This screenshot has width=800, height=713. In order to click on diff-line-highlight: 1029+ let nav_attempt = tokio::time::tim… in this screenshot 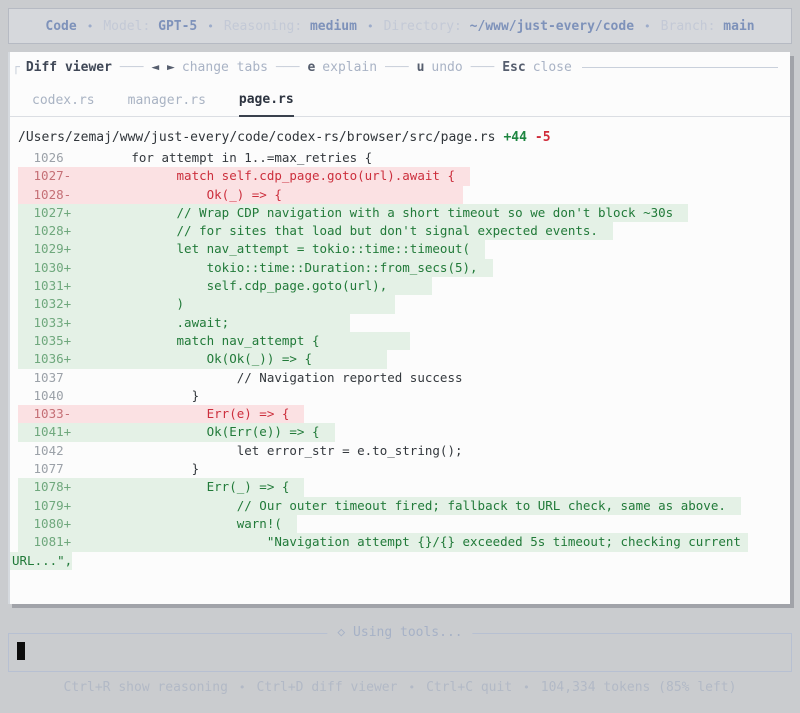, I will do `click(252, 249)`.